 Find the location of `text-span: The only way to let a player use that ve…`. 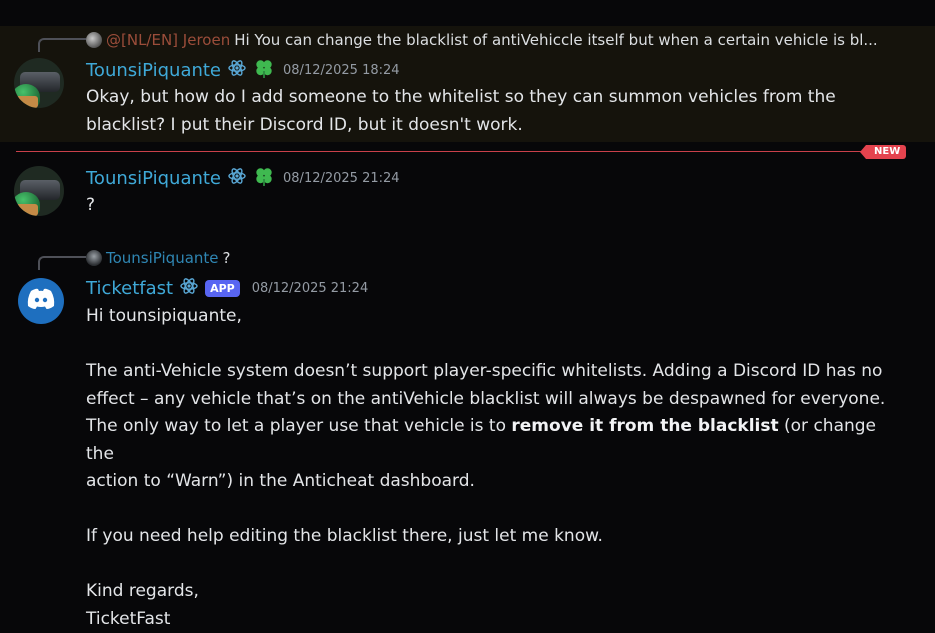

text-span: The only way to let a player use that ve… is located at coordinates (298, 426).